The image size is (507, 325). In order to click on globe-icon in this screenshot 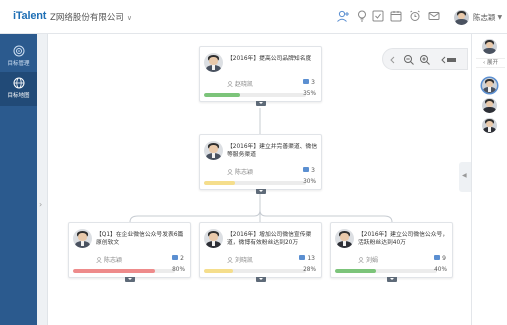, I will do `click(18, 83)`.